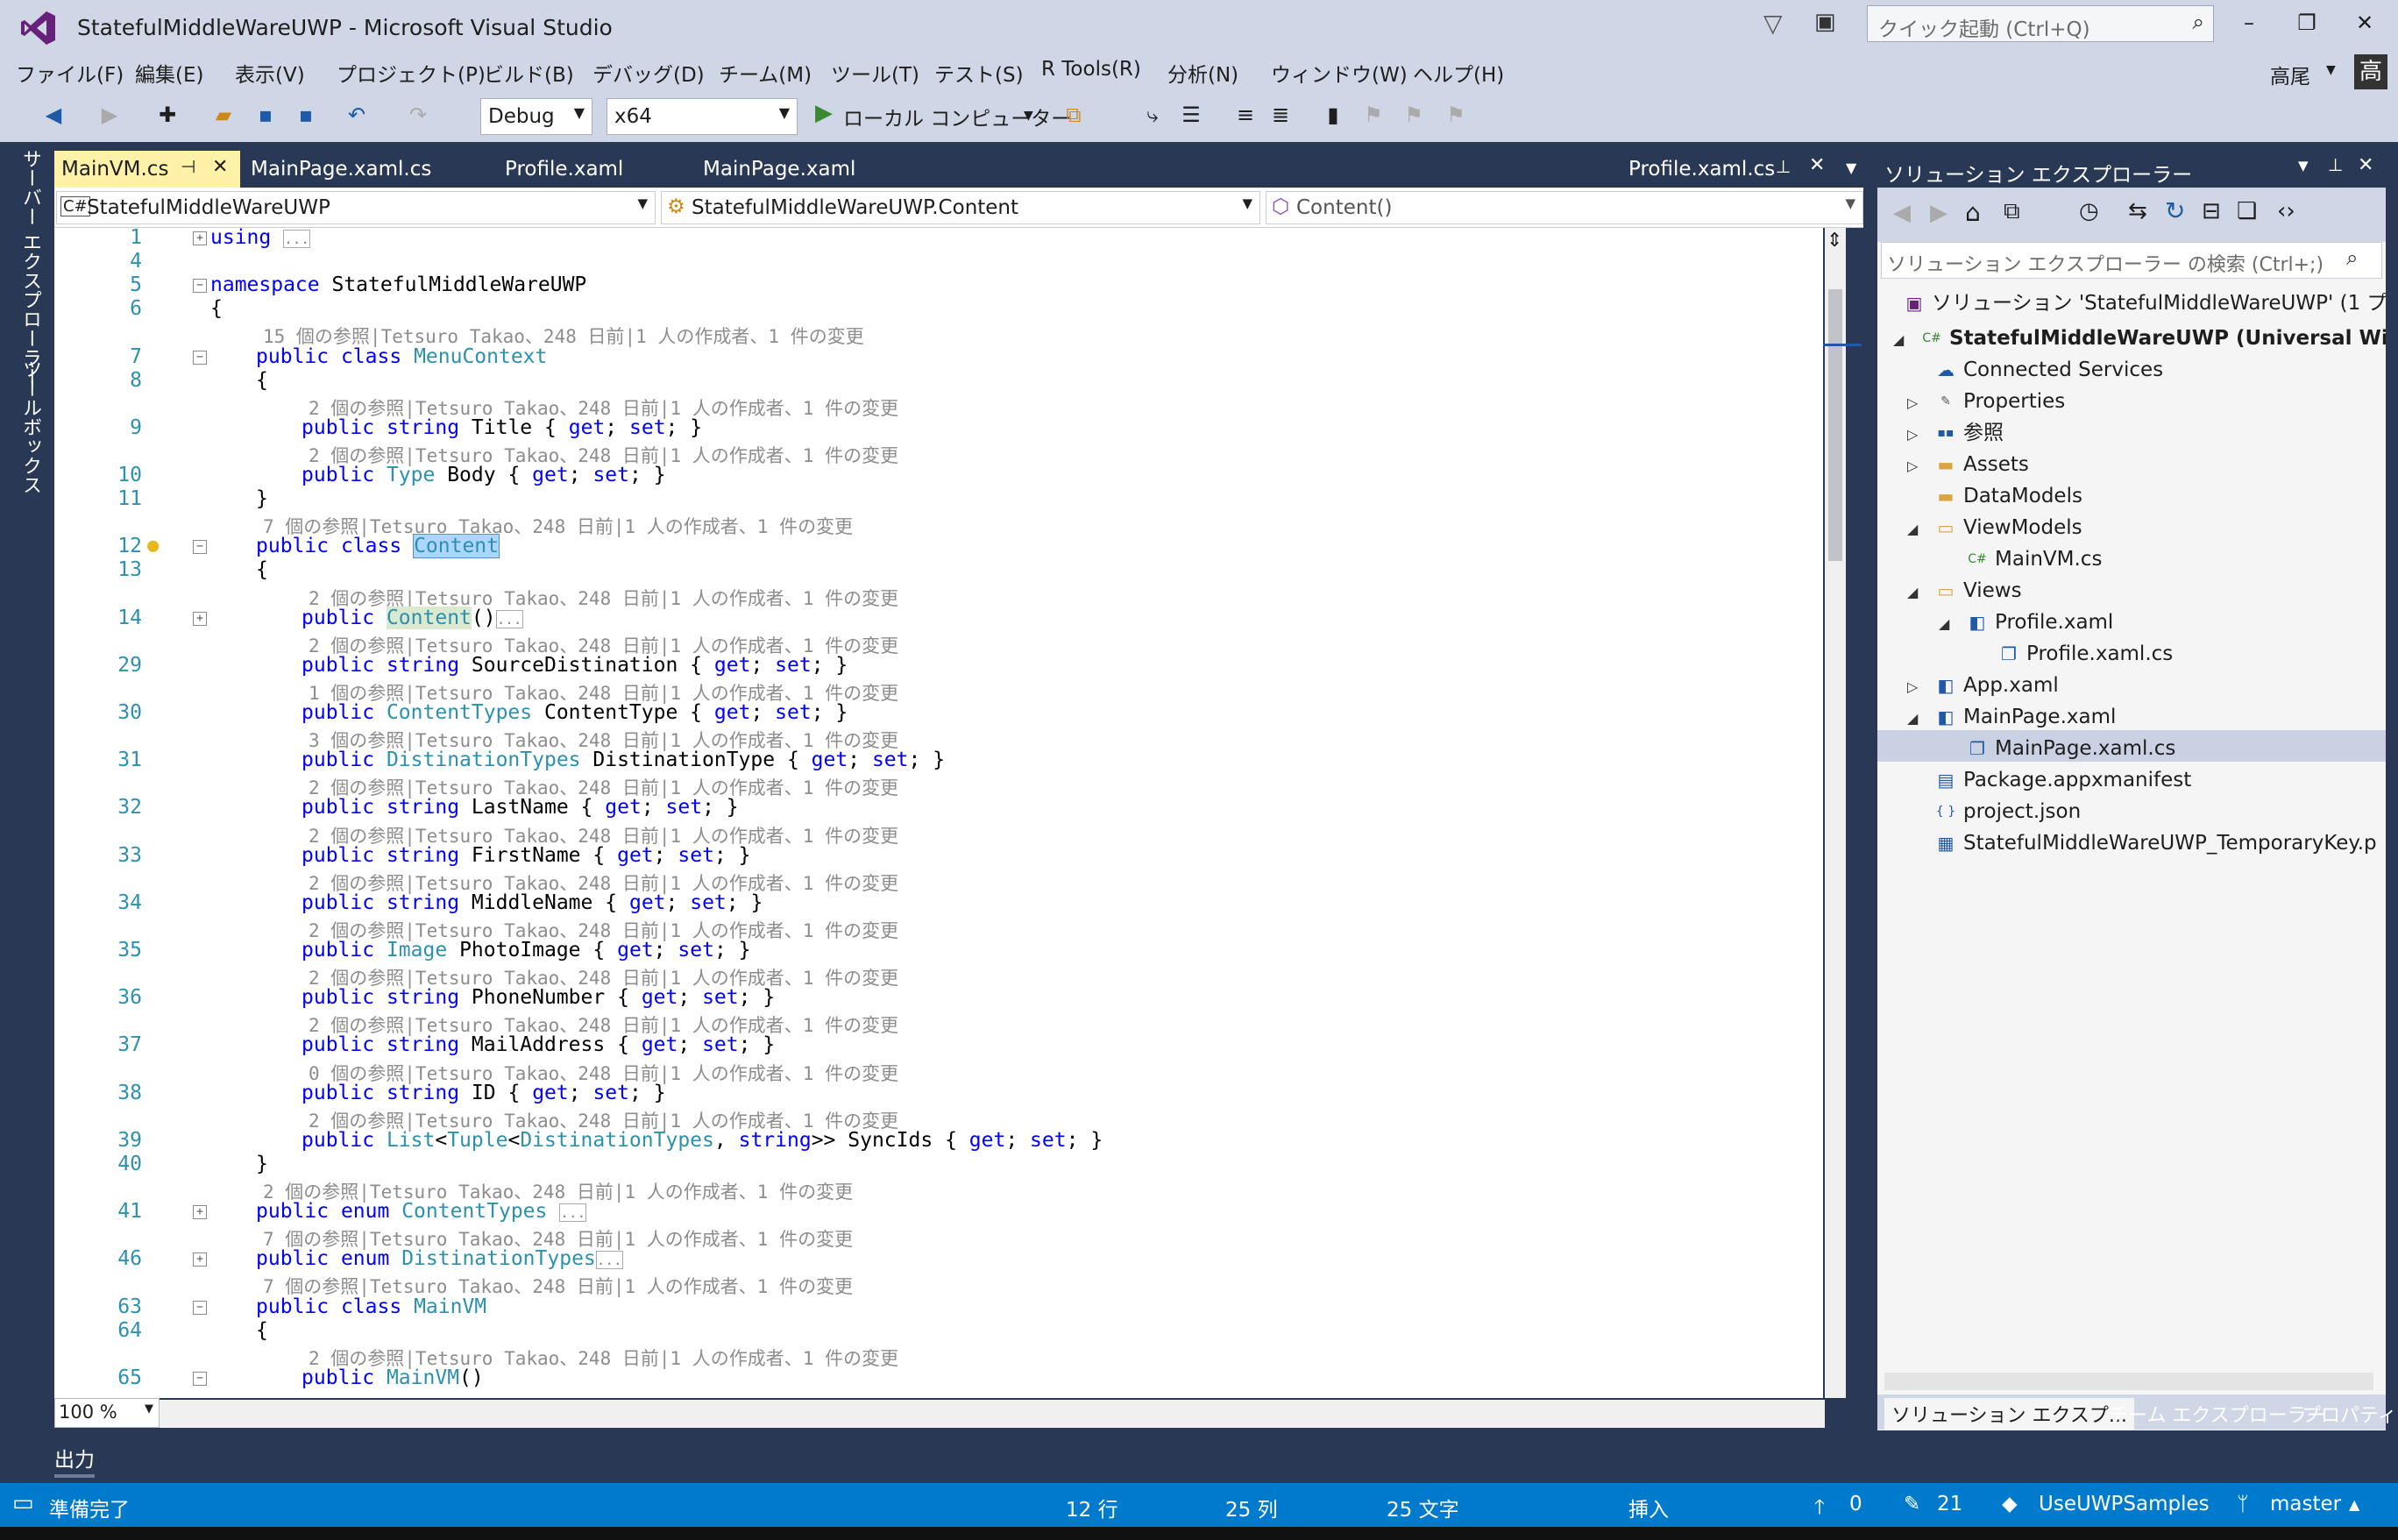  I want to click on code-line: 38 public string ID { get; set; }, so click(938, 1093).